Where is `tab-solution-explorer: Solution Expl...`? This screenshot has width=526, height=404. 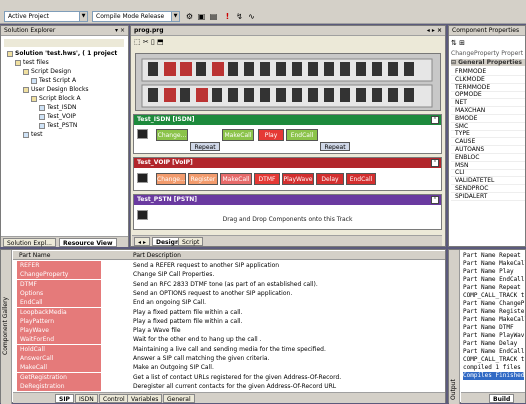 tab-solution-explorer: Solution Expl... is located at coordinates (29, 242).